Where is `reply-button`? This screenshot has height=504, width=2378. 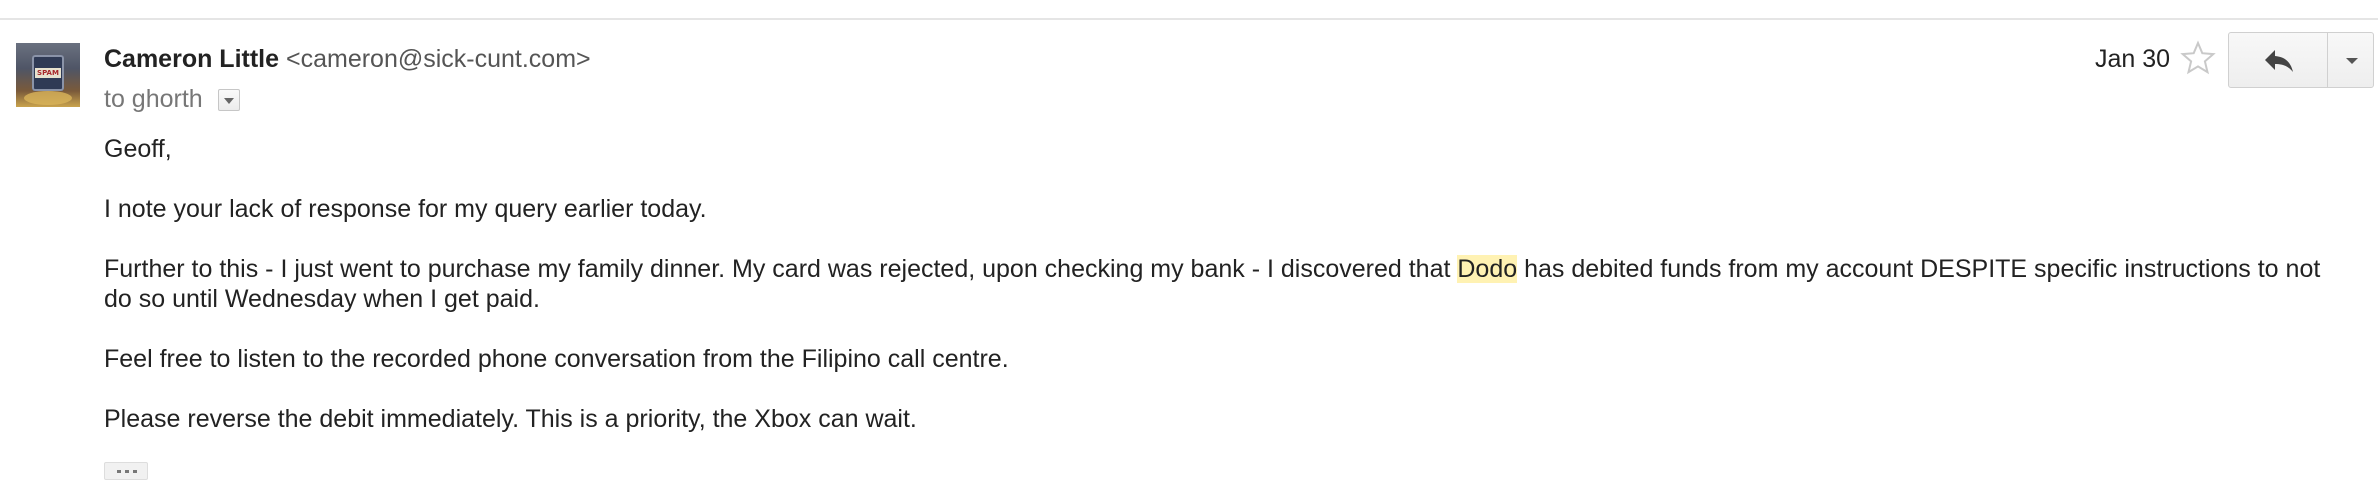 reply-button is located at coordinates (2278, 60).